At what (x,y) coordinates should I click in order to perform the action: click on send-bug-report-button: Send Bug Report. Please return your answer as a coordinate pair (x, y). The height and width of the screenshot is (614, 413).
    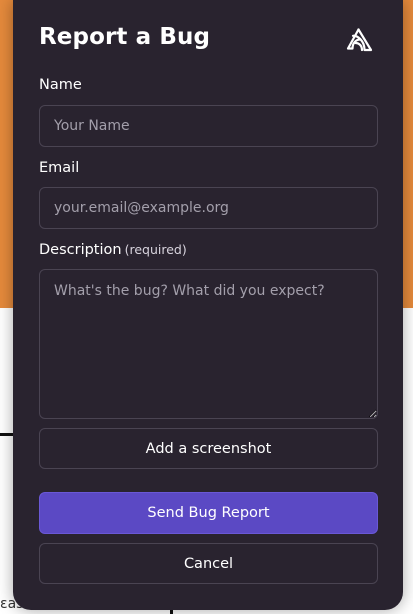
    Looking at the image, I should click on (208, 513).